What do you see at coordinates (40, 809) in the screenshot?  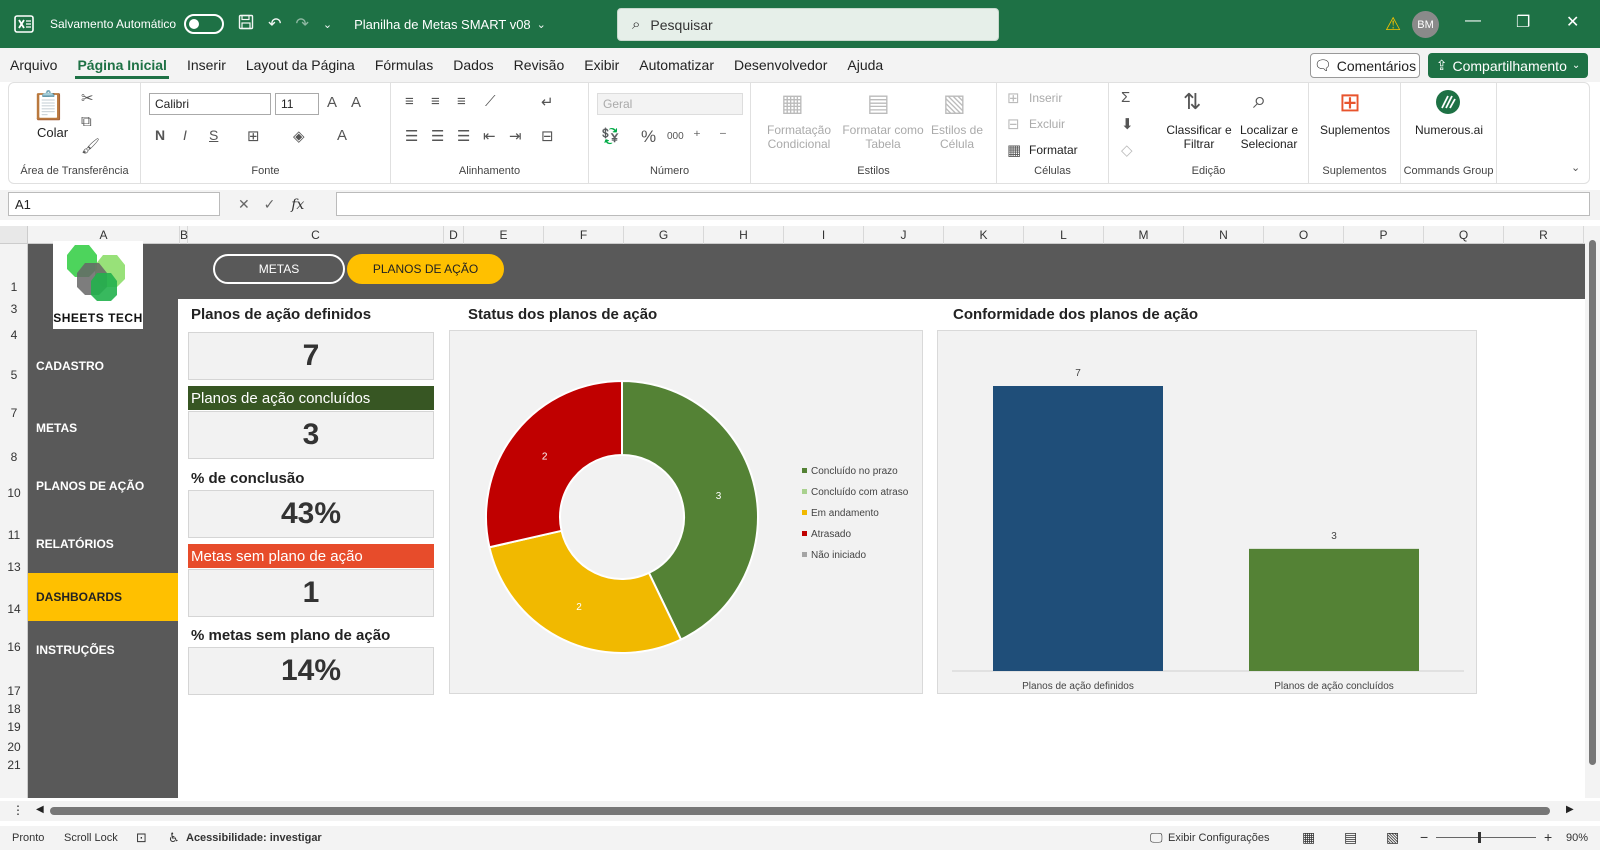 I see `scroll-left-icon: ◀` at bounding box center [40, 809].